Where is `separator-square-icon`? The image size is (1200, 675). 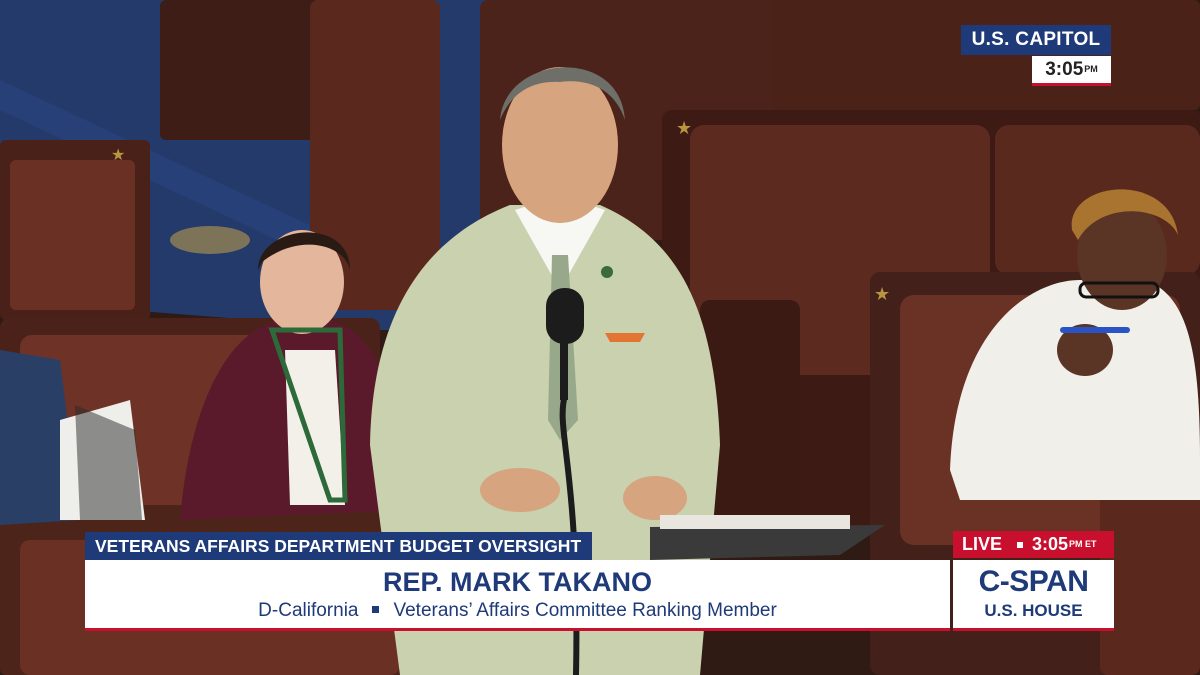
separator-square-icon is located at coordinates (376, 609).